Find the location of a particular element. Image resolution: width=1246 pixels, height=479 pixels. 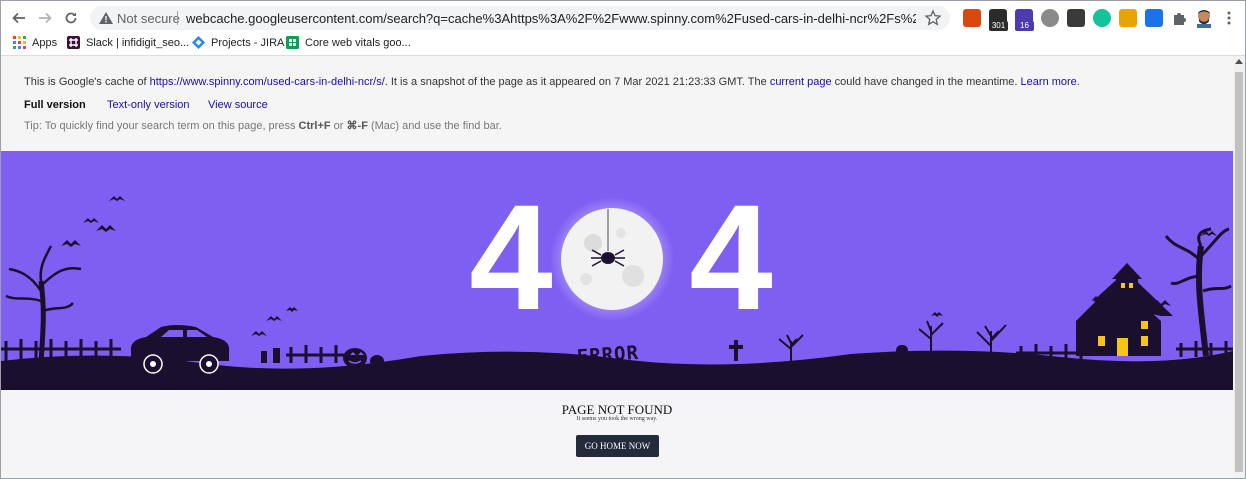

grammarly-icon is located at coordinates (1102, 18).